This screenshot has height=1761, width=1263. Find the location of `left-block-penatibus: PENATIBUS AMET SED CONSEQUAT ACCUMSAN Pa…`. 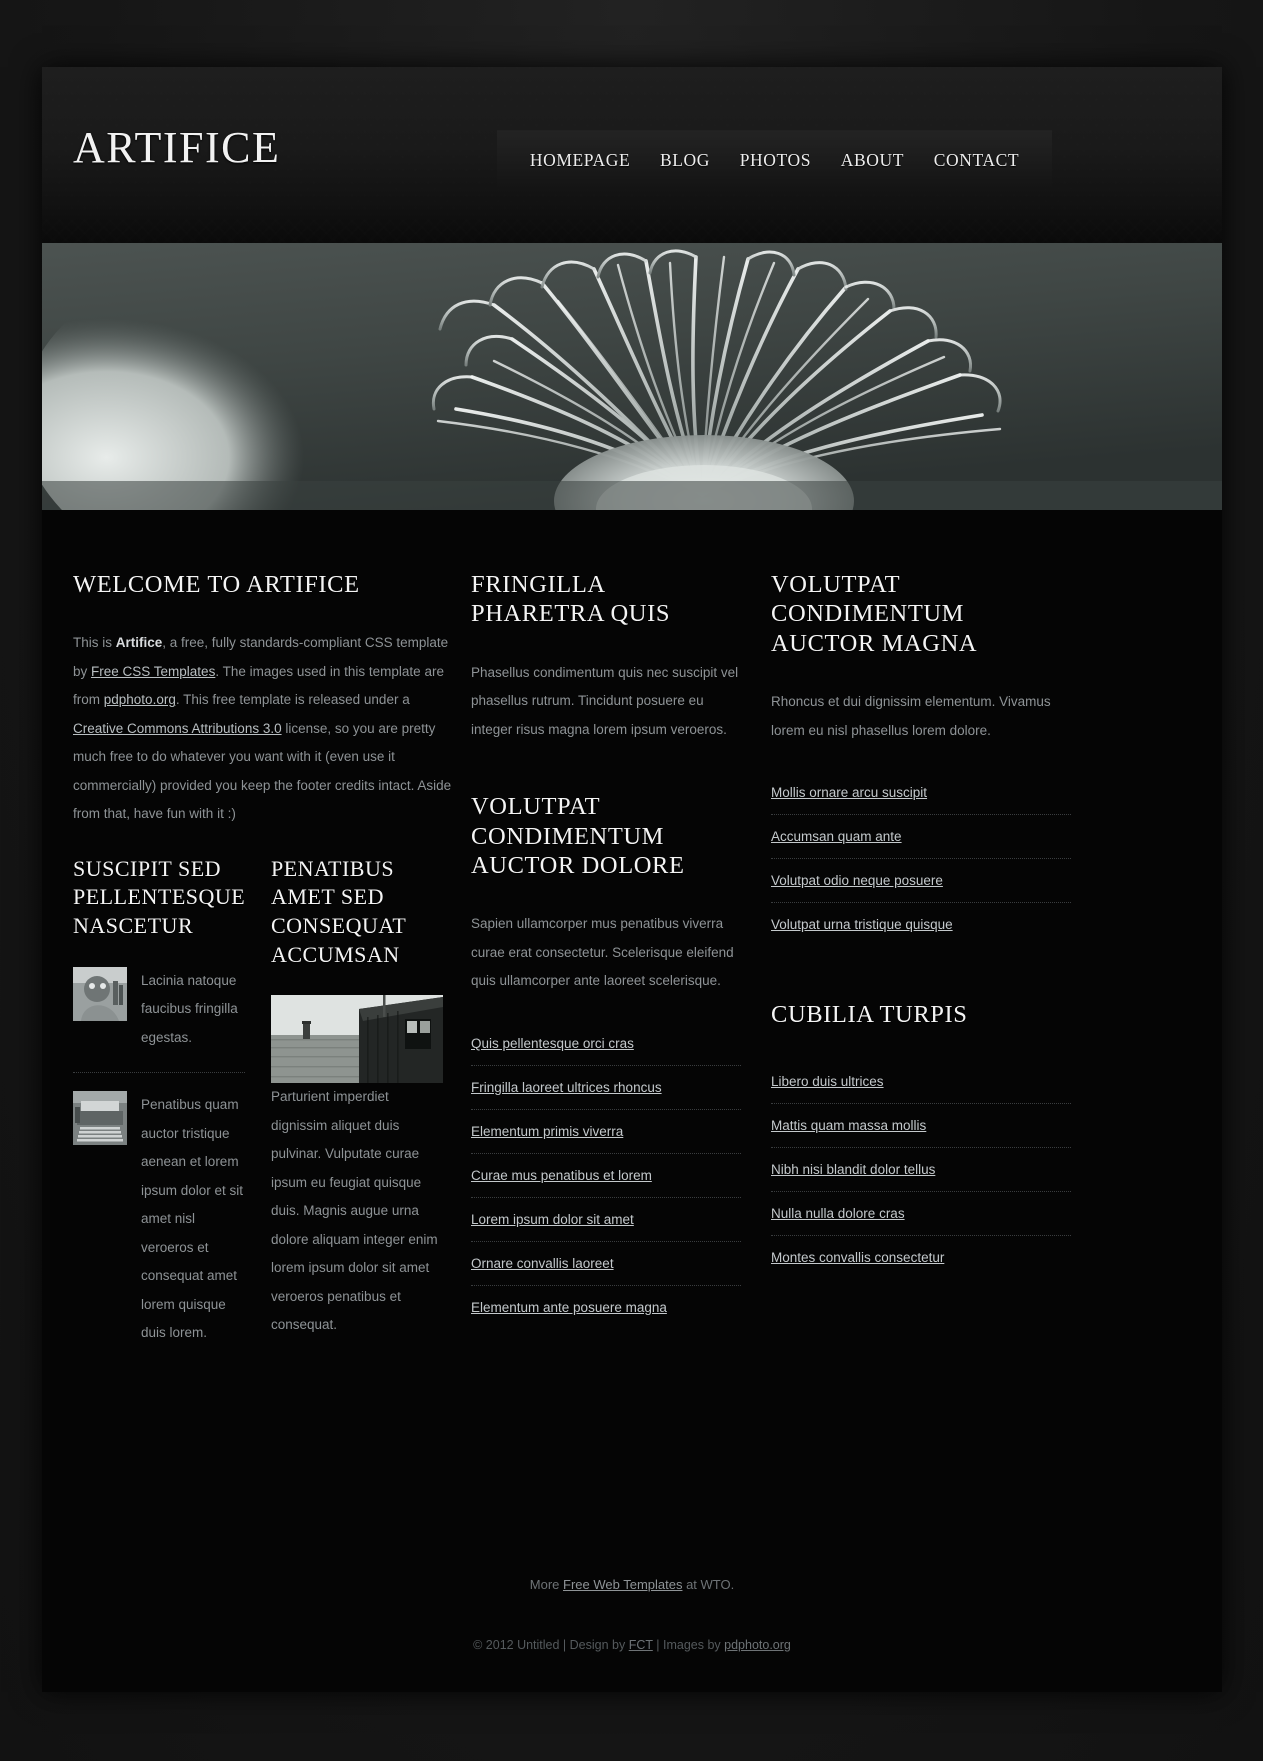

left-block-penatibus: PENATIBUS AMET SED CONSEQUAT ACCUMSAN Pa… is located at coordinates (357, 1110).